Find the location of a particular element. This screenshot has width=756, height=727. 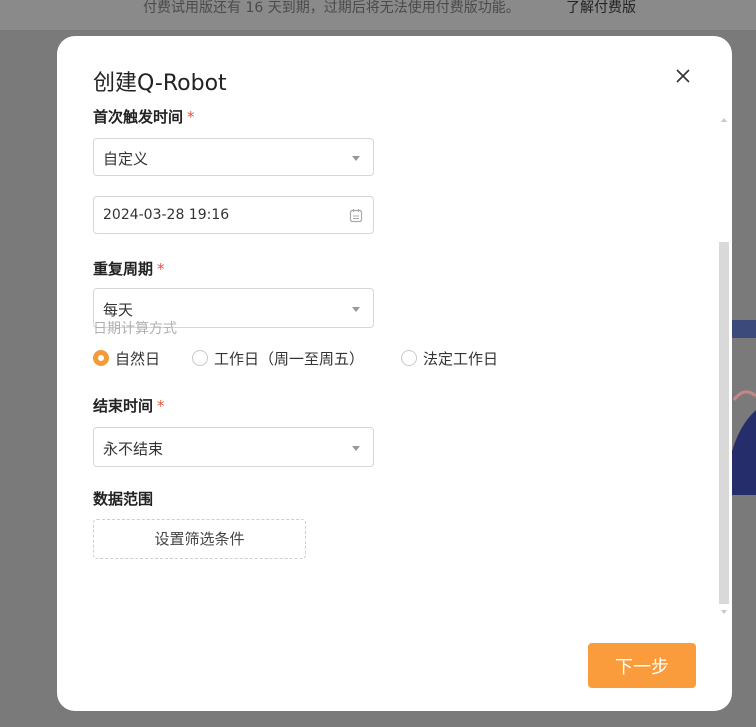

repeat-label: 重复周期 * is located at coordinates (129, 269).